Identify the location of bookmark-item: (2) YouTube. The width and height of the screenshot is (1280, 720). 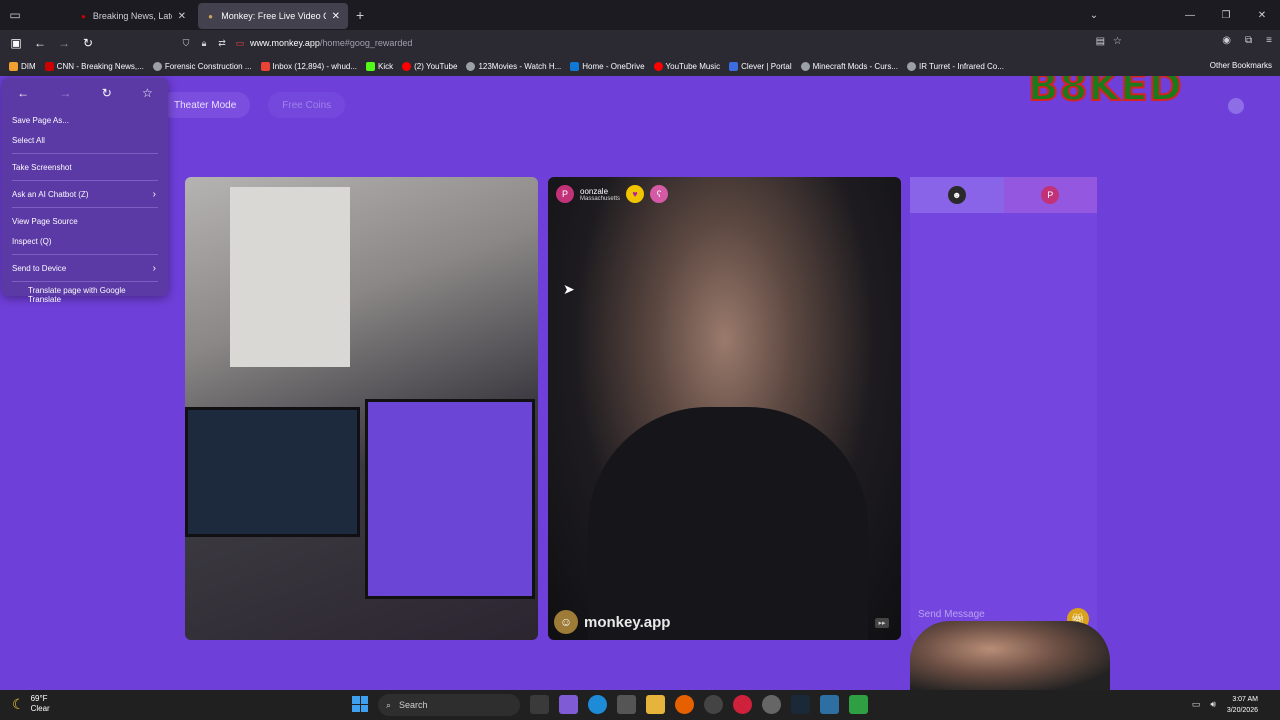
(429, 66).